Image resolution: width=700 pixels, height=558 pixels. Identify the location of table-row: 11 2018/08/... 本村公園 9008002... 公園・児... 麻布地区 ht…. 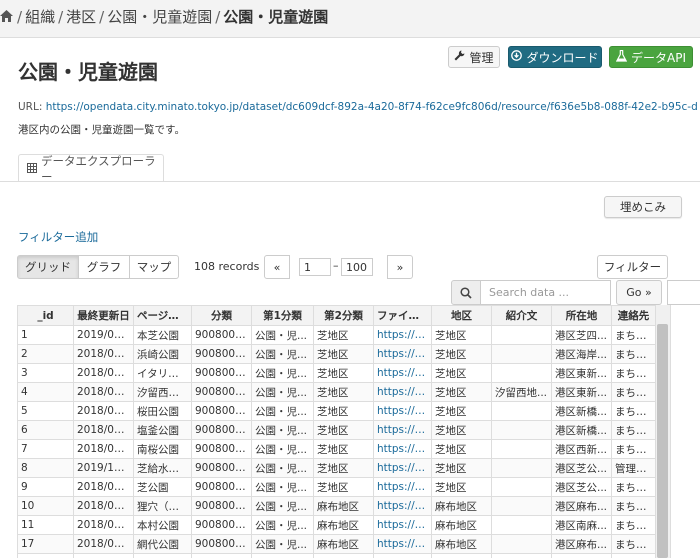
(336, 525).